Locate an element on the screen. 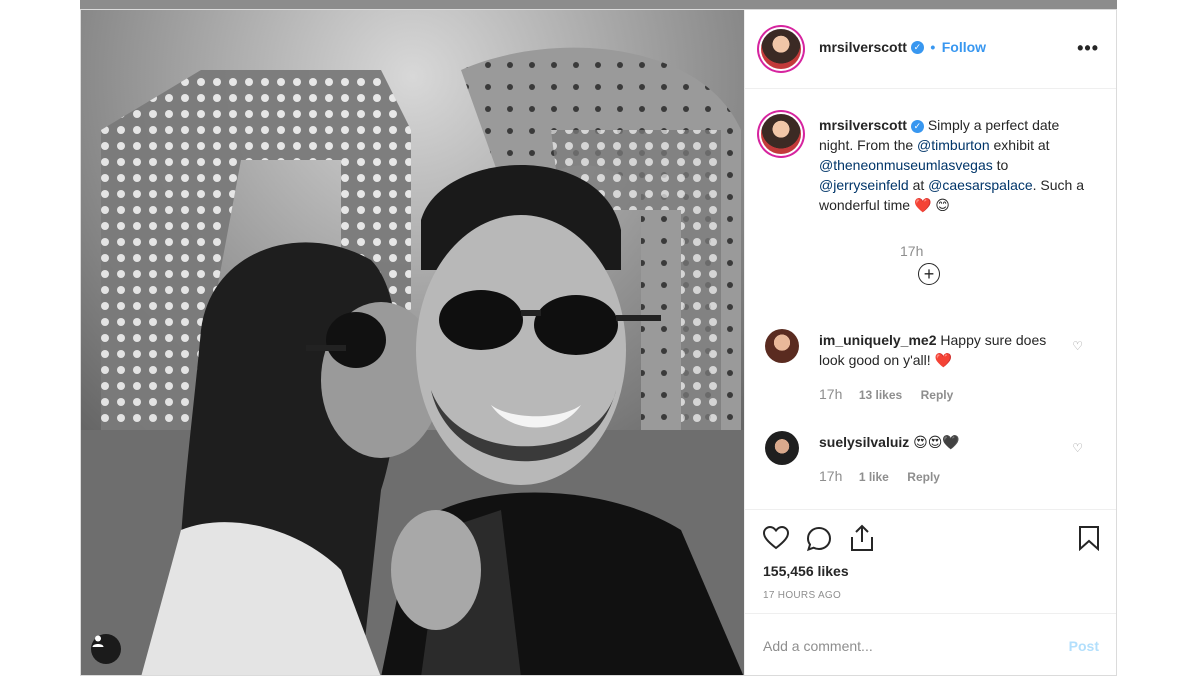 This screenshot has width=1200, height=676. post-time-ago: 17 HOURS AGO is located at coordinates (802, 595).